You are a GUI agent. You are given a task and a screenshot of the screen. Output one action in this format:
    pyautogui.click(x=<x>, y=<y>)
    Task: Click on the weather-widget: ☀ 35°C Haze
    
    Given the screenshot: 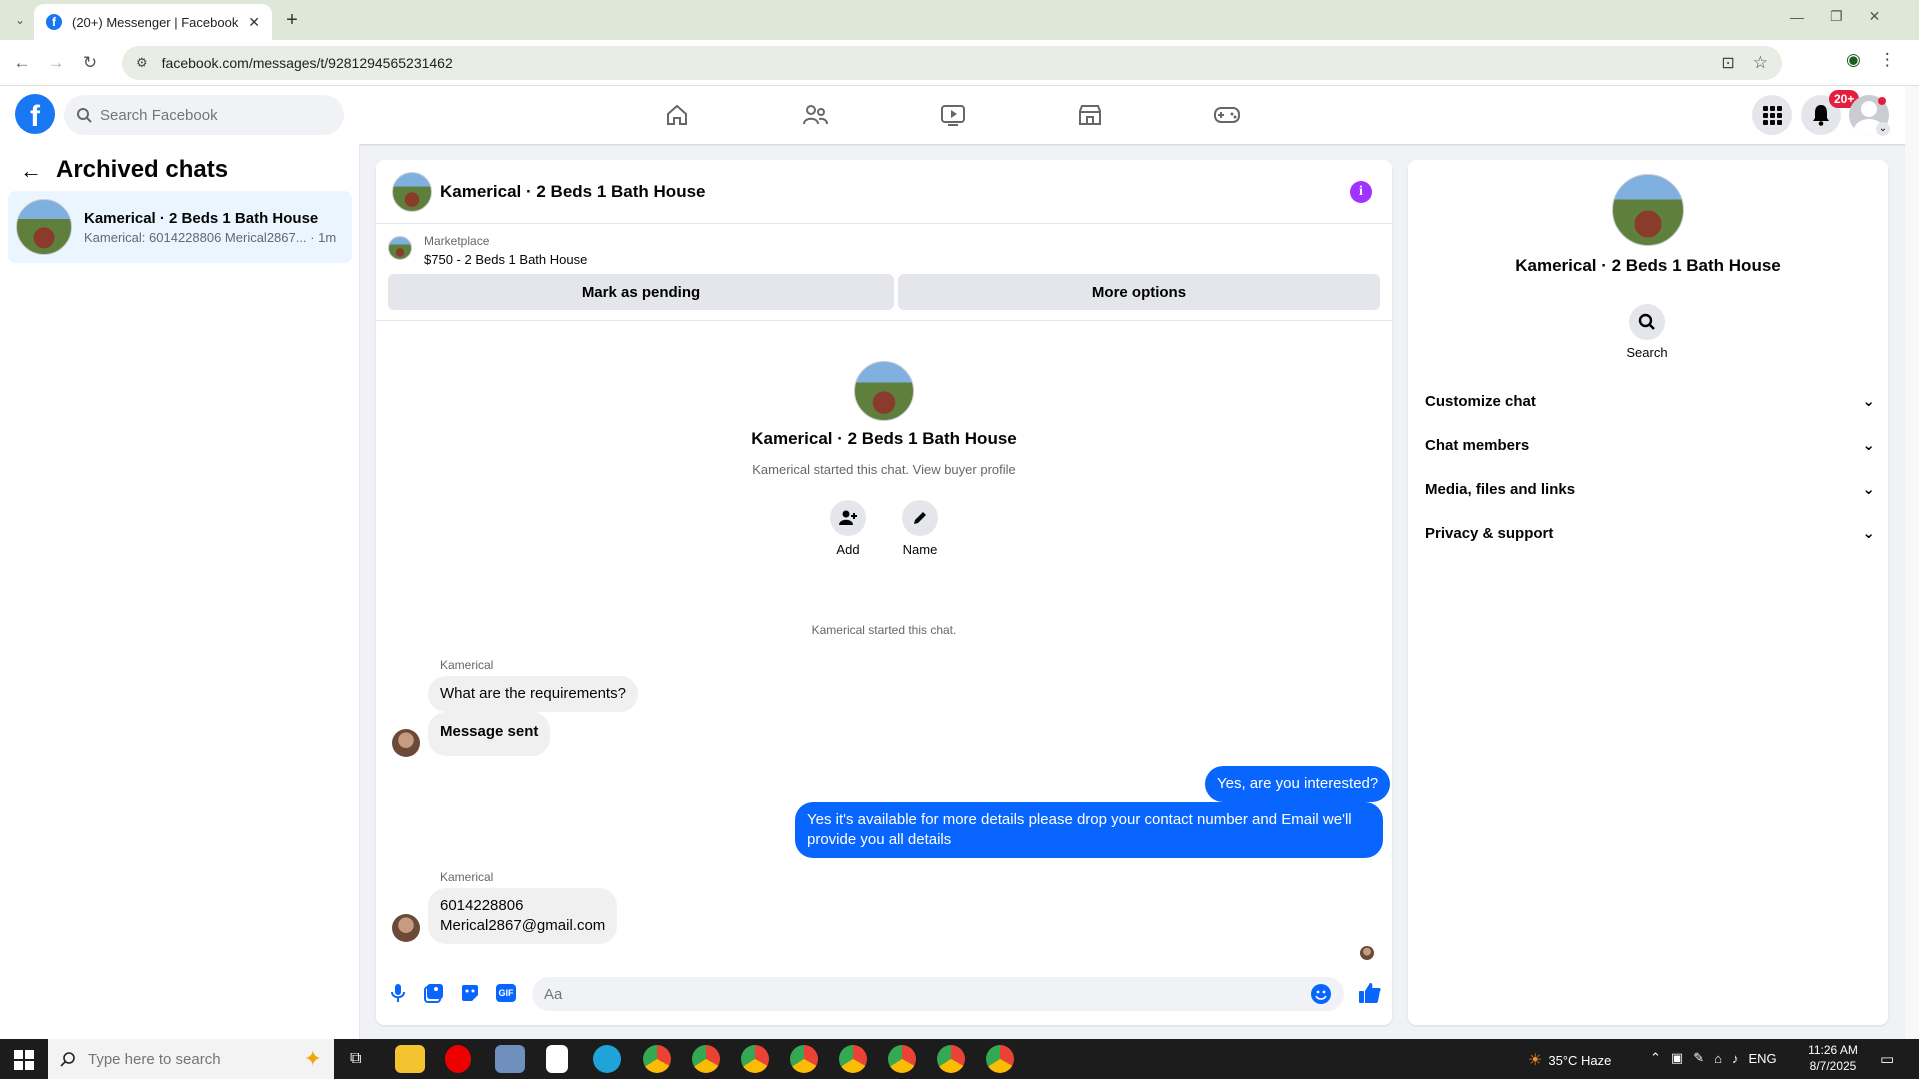 What is the action you would take?
    pyautogui.click(x=1569, y=1060)
    